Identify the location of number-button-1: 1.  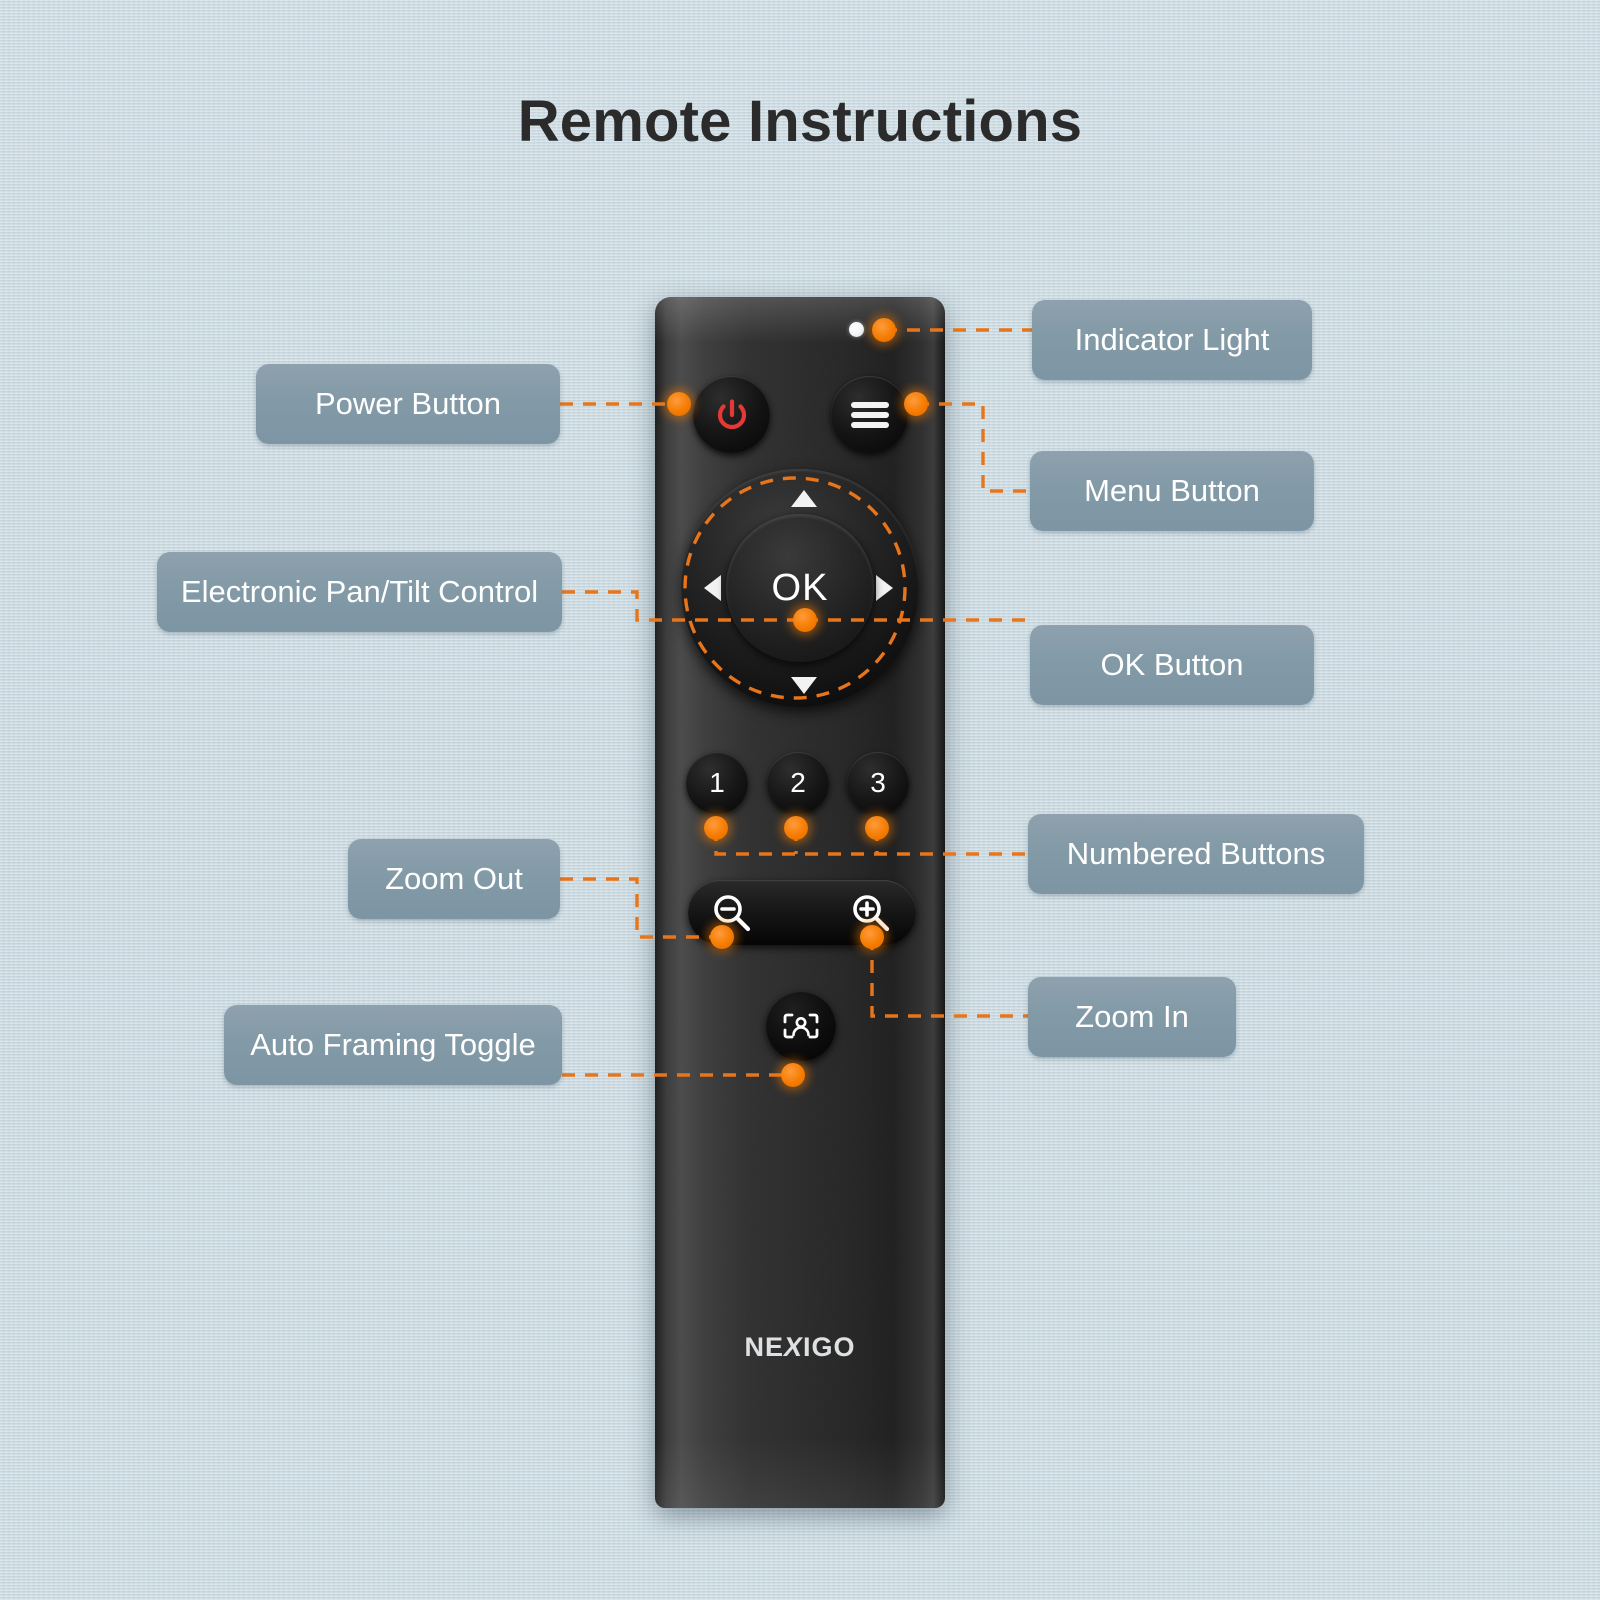
(717, 783).